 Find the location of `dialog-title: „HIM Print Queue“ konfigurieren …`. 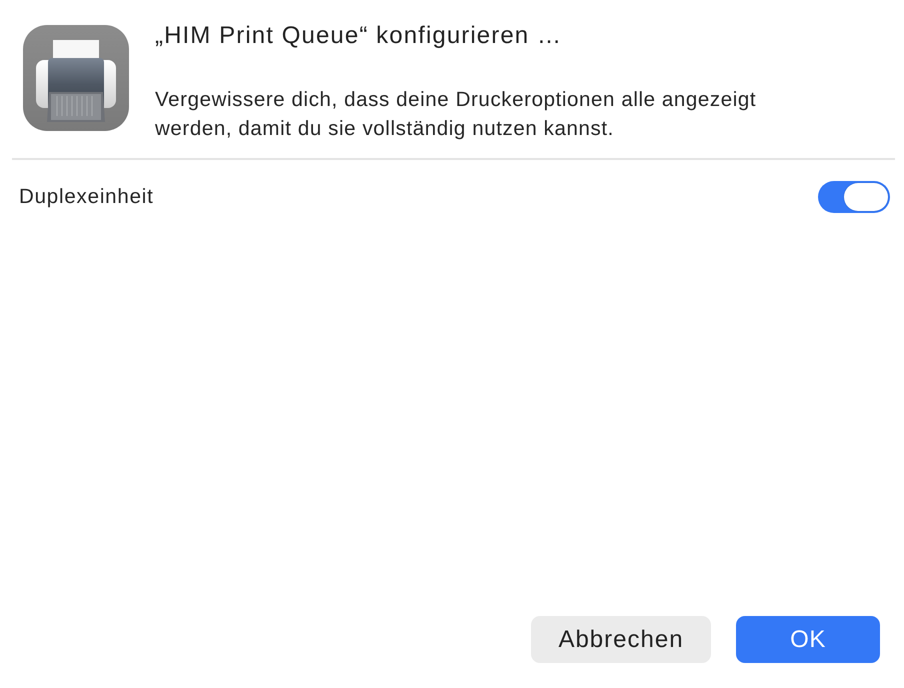

dialog-title: „HIM Print Queue“ konfigurieren … is located at coordinates (359, 36).